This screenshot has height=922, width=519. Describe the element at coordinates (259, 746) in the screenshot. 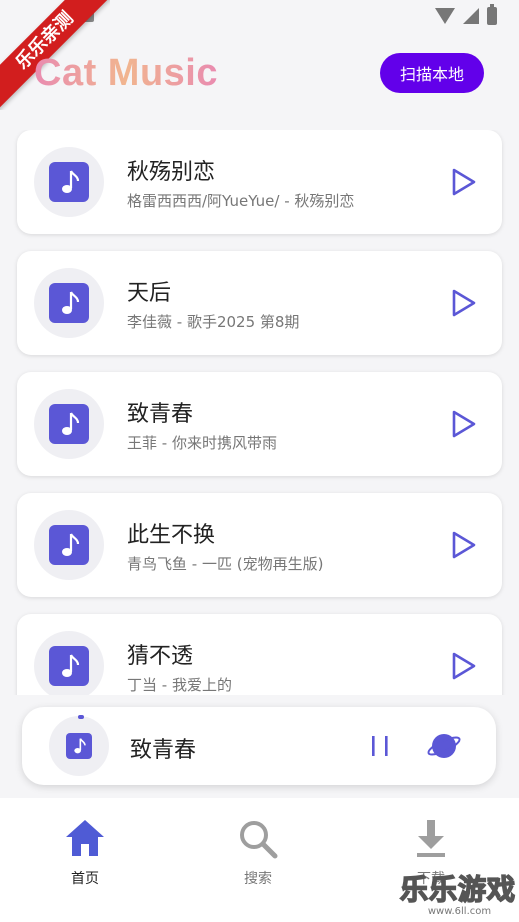

I see `mini-player: 致青春` at that location.